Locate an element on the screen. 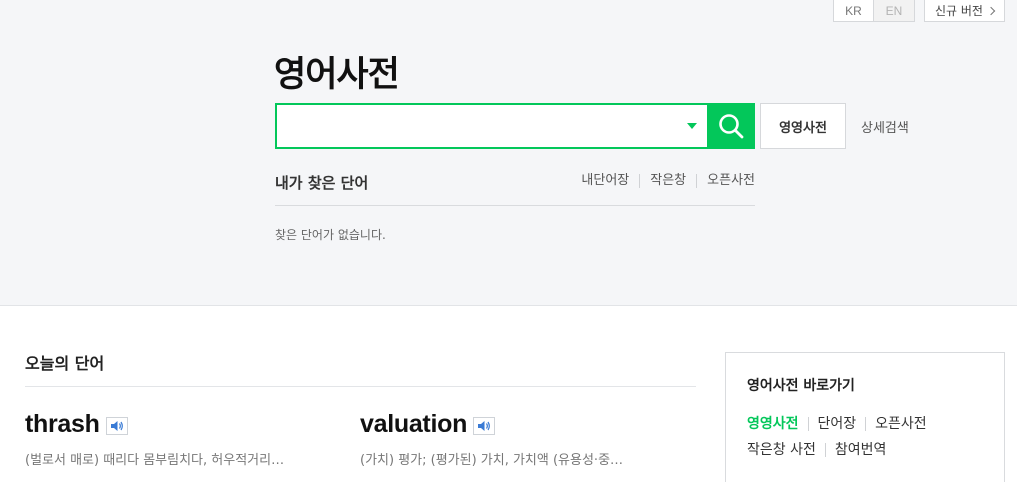 This screenshot has height=482, width=1017. word-link: thrash is located at coordinates (62, 424).